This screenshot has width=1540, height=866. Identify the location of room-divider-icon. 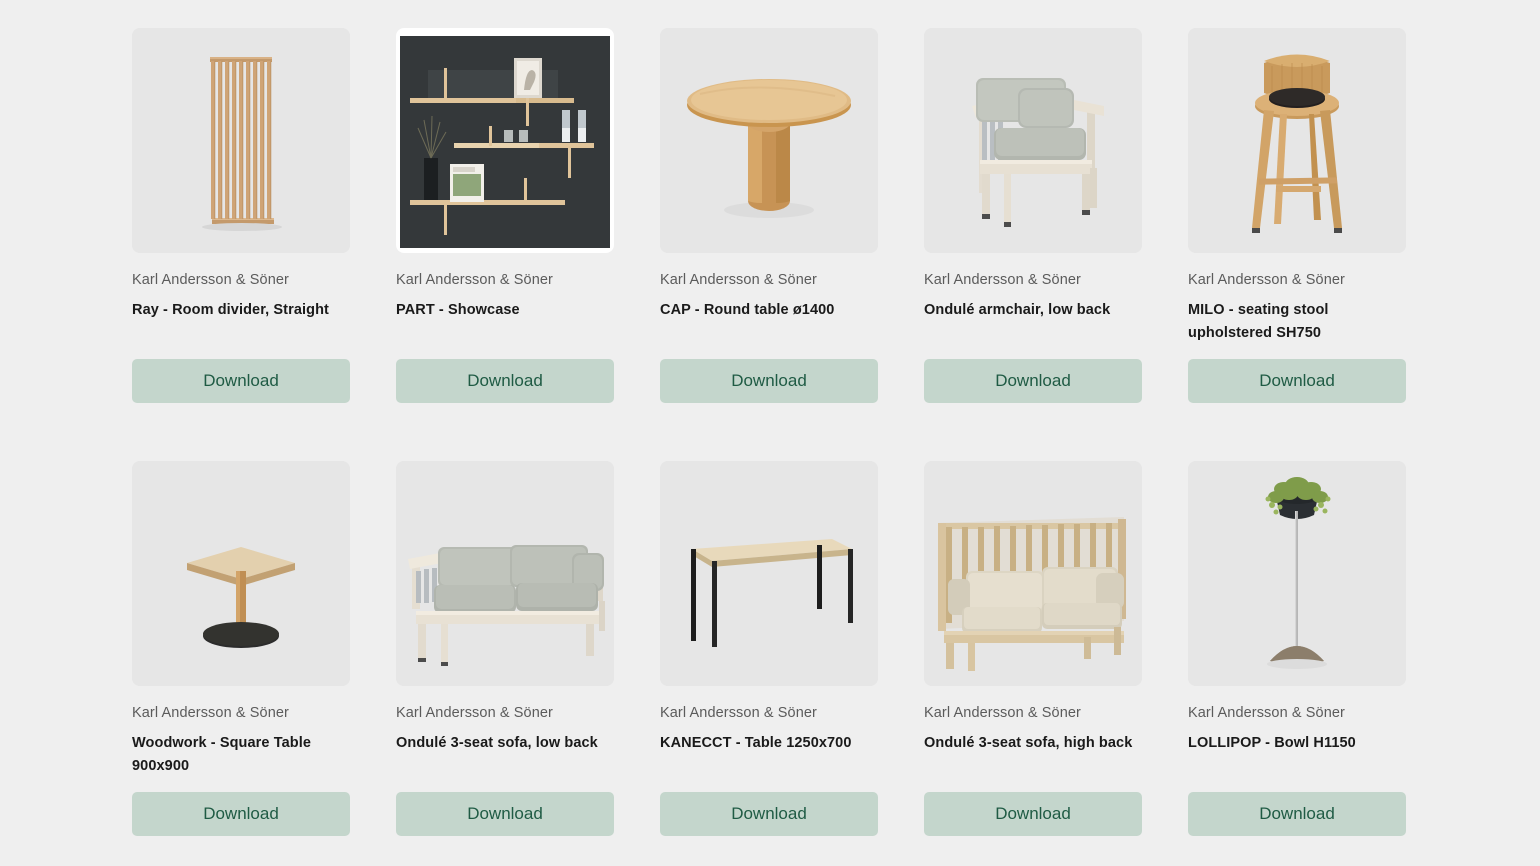
(241, 140).